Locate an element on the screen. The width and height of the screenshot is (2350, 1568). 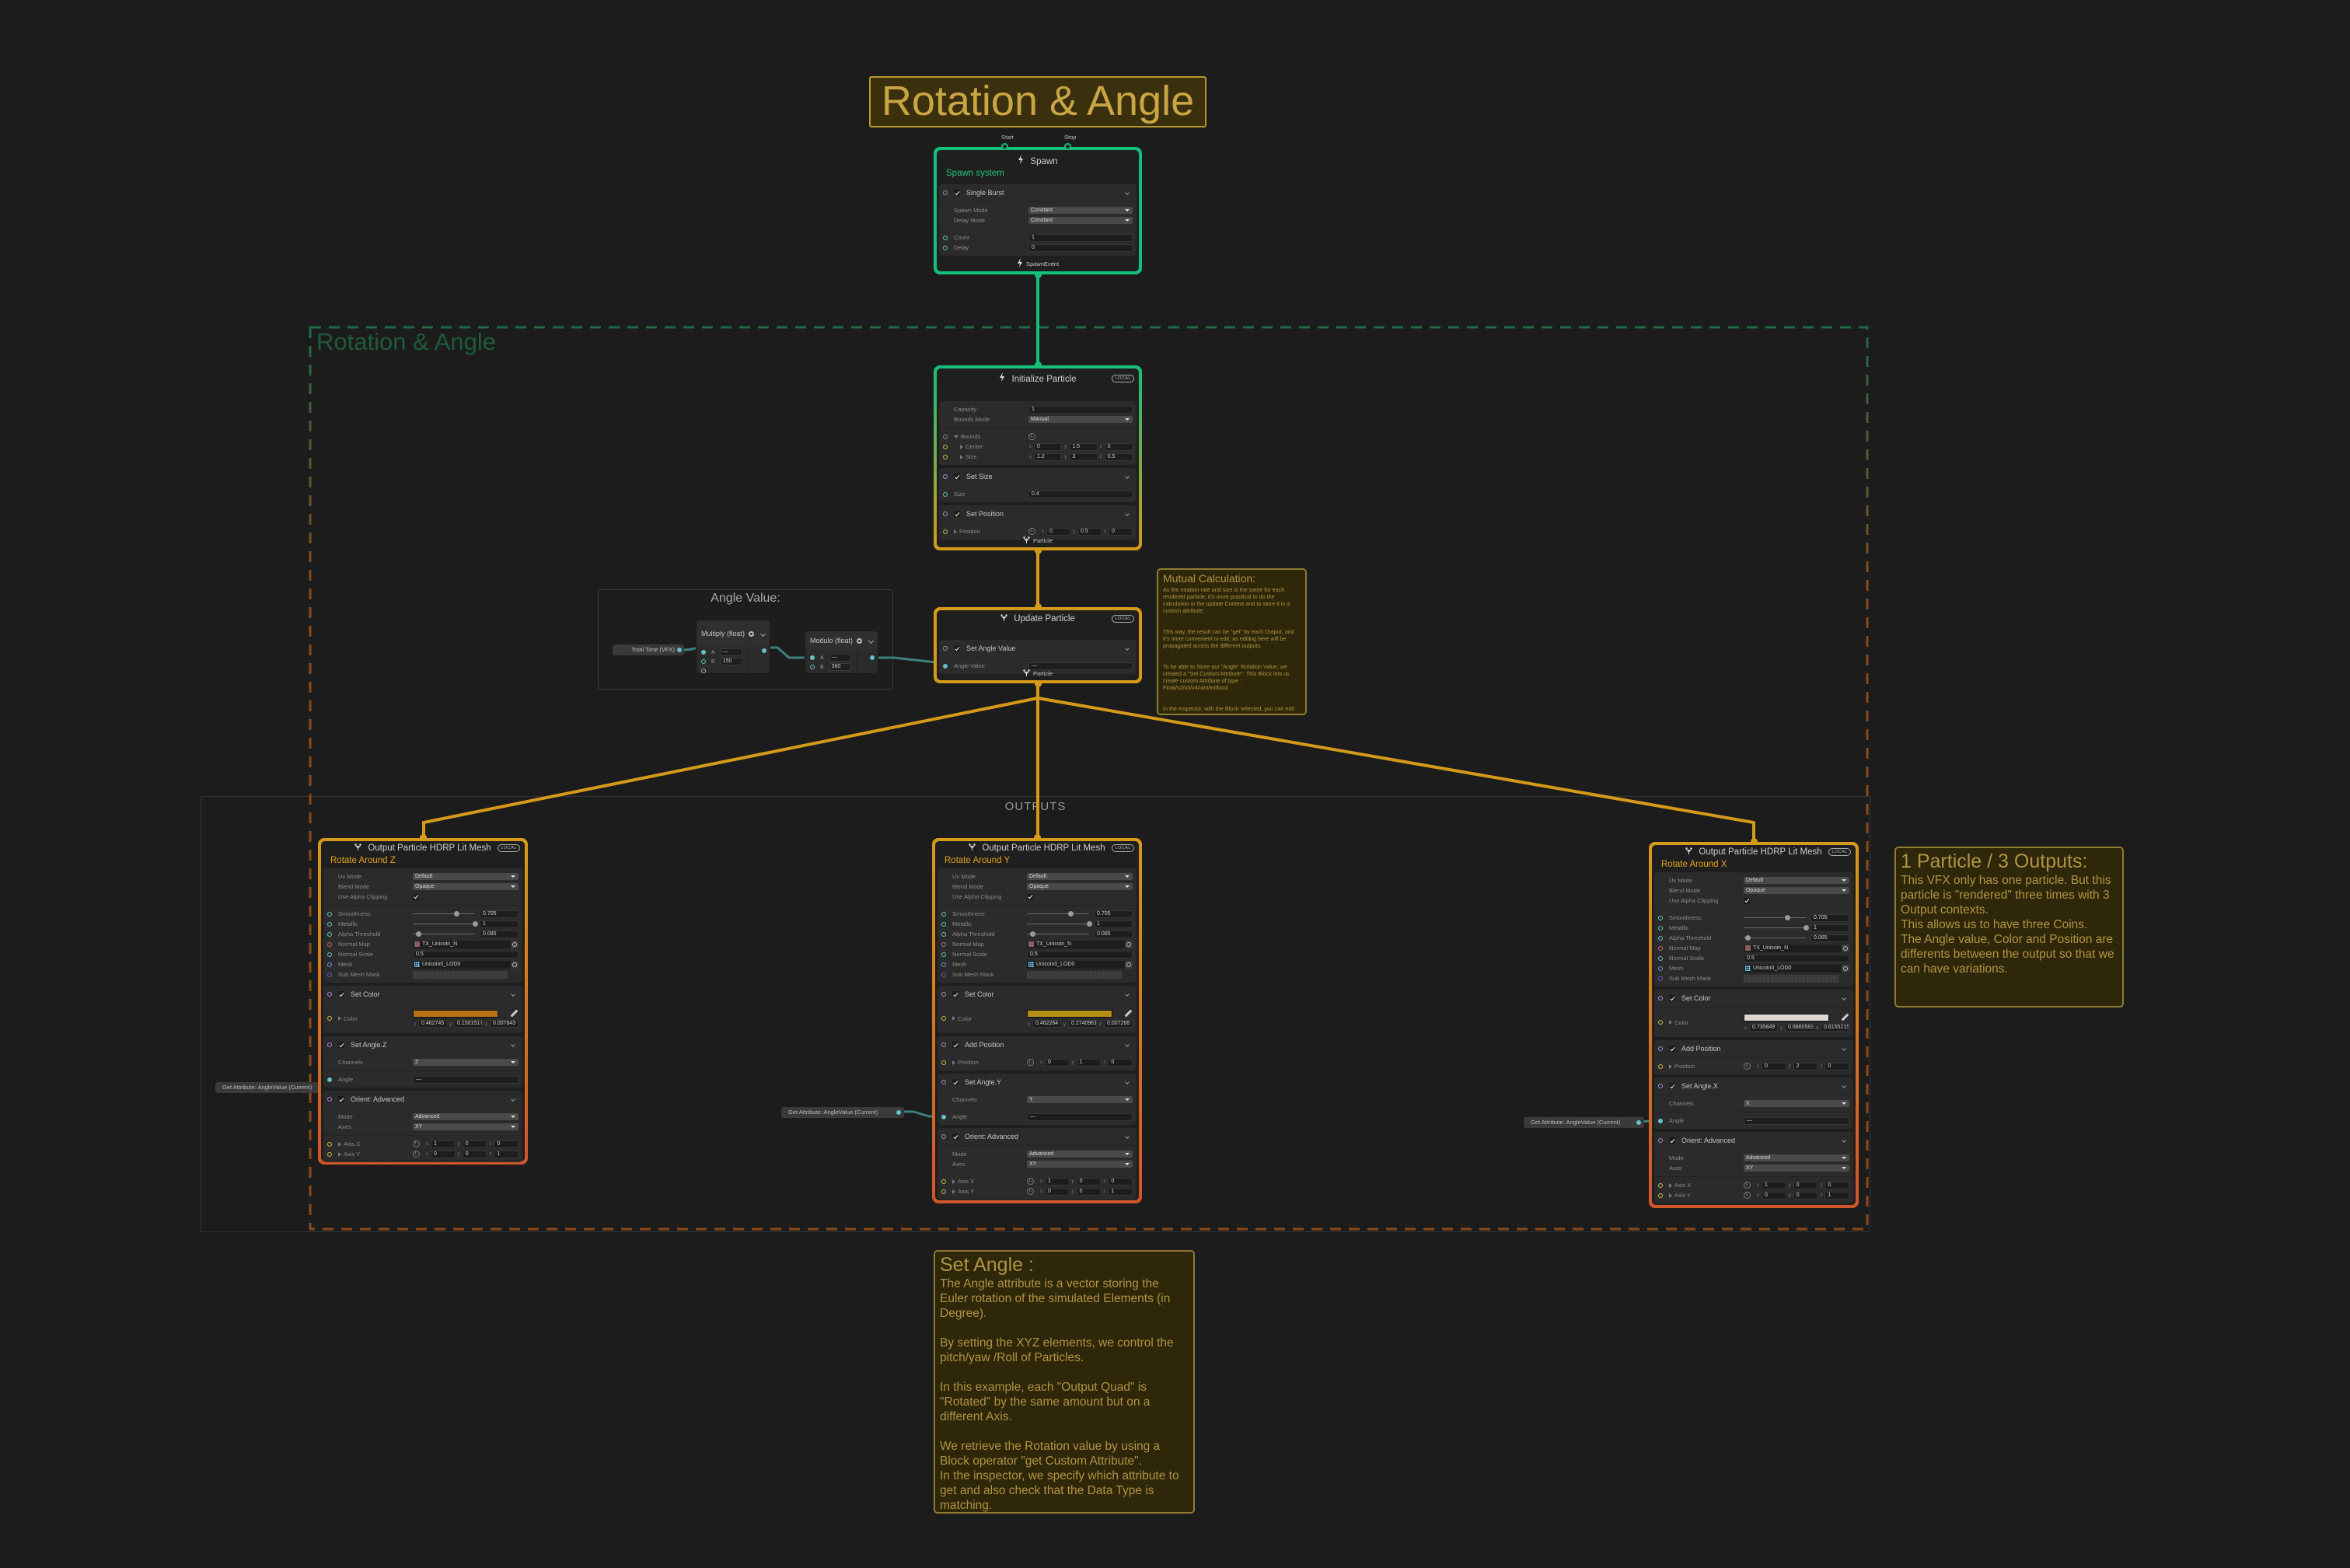
dropdown: Opaque is located at coordinates (1797, 890).